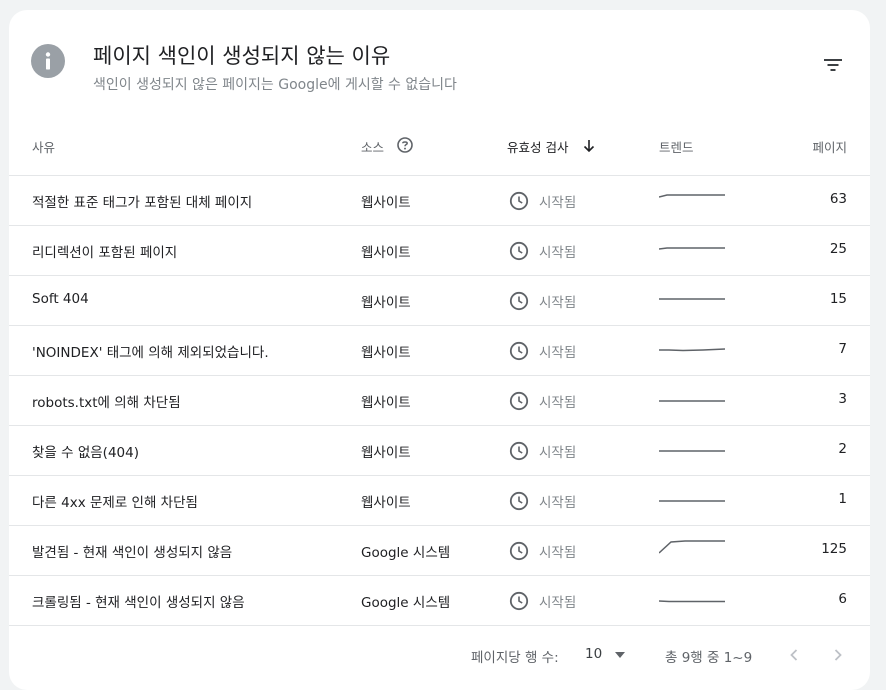 The image size is (886, 690). Describe the element at coordinates (242, 56) in the screenshot. I see `card-title: 페이지 색인이 생성되지 않는 이유` at that location.